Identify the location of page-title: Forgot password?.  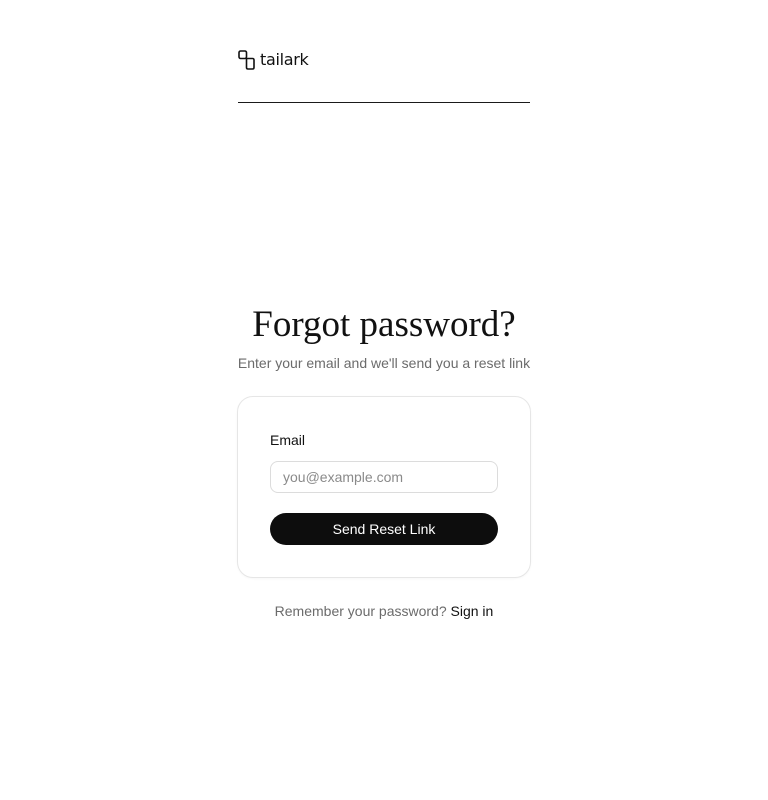
(384, 324).